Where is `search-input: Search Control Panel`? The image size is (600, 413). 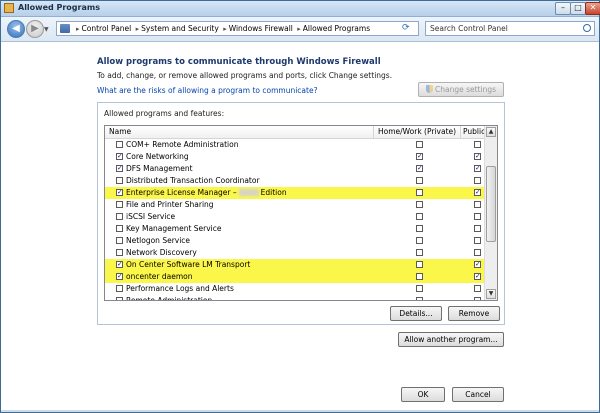 search-input: Search Control Panel is located at coordinates (510, 28).